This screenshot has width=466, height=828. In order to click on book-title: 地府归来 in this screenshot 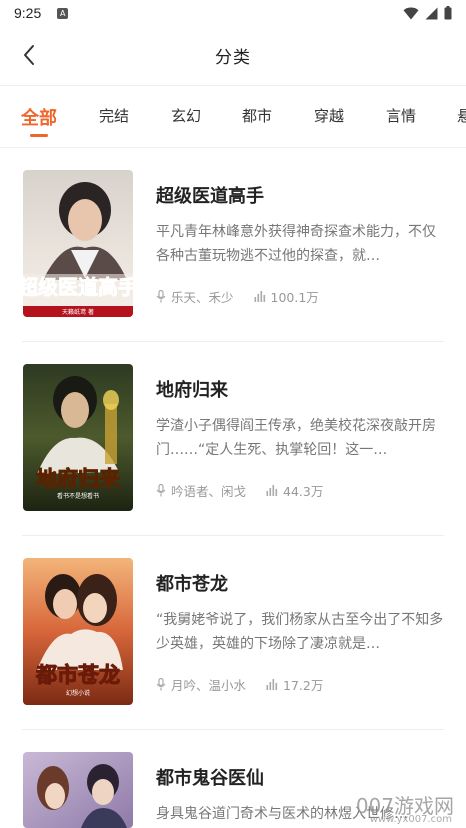, I will do `click(192, 390)`.